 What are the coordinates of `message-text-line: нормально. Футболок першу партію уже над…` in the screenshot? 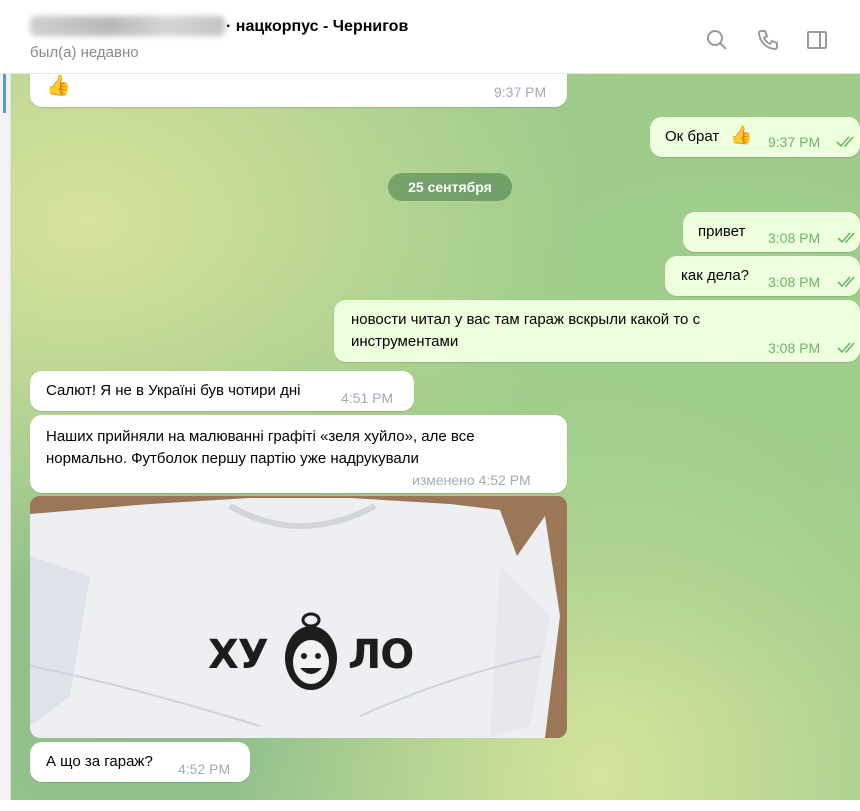 It's located at (232, 458).